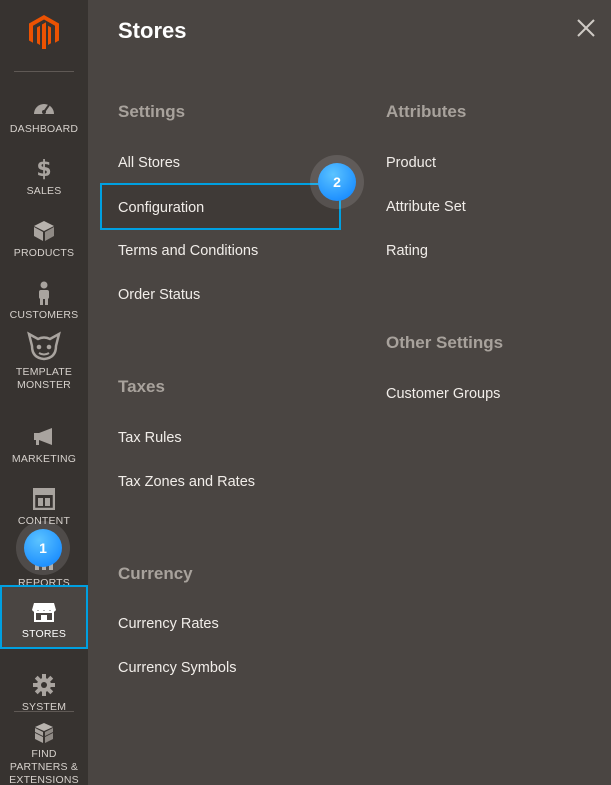 The image size is (611, 785). Describe the element at coordinates (44, 707) in the screenshot. I see `sidebar-item-label: SYSTEM` at that location.